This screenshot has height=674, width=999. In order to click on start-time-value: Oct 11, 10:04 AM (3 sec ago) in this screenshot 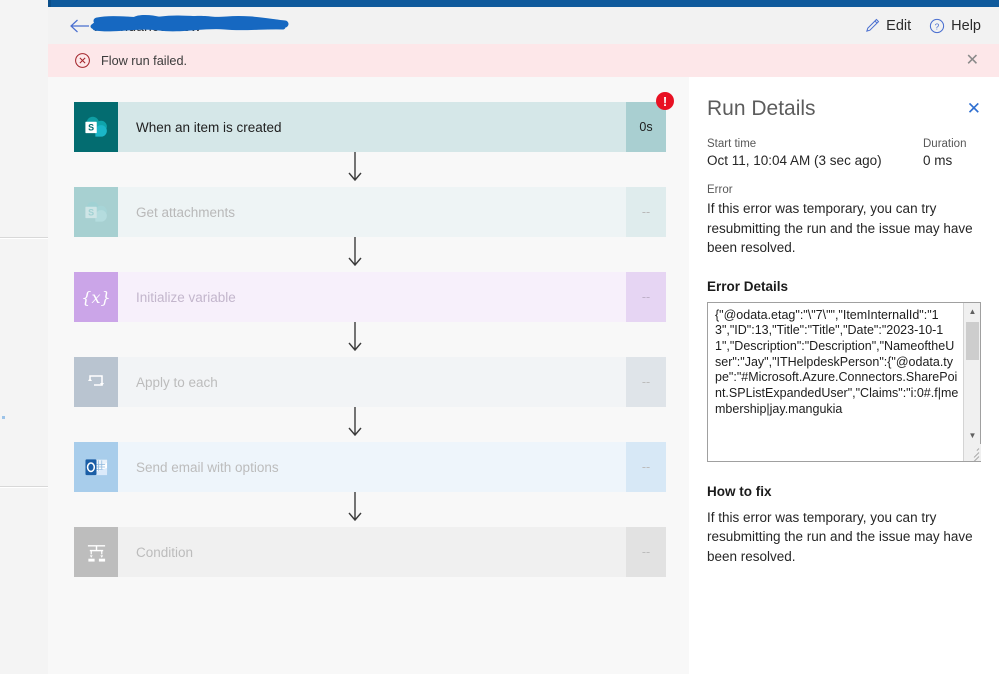, I will do `click(794, 161)`.